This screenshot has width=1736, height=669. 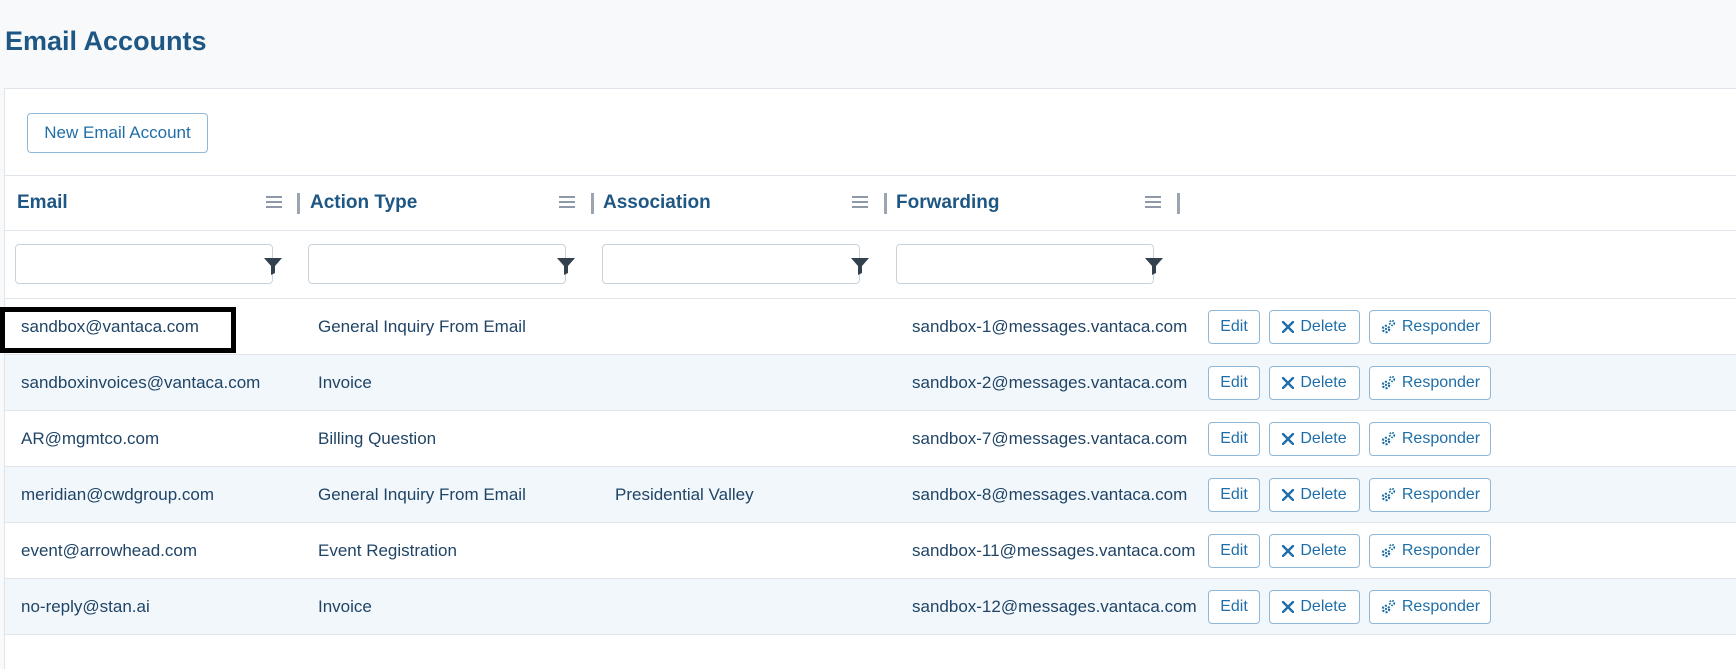 I want to click on new-email-account-button: New Email Account, so click(x=117, y=133).